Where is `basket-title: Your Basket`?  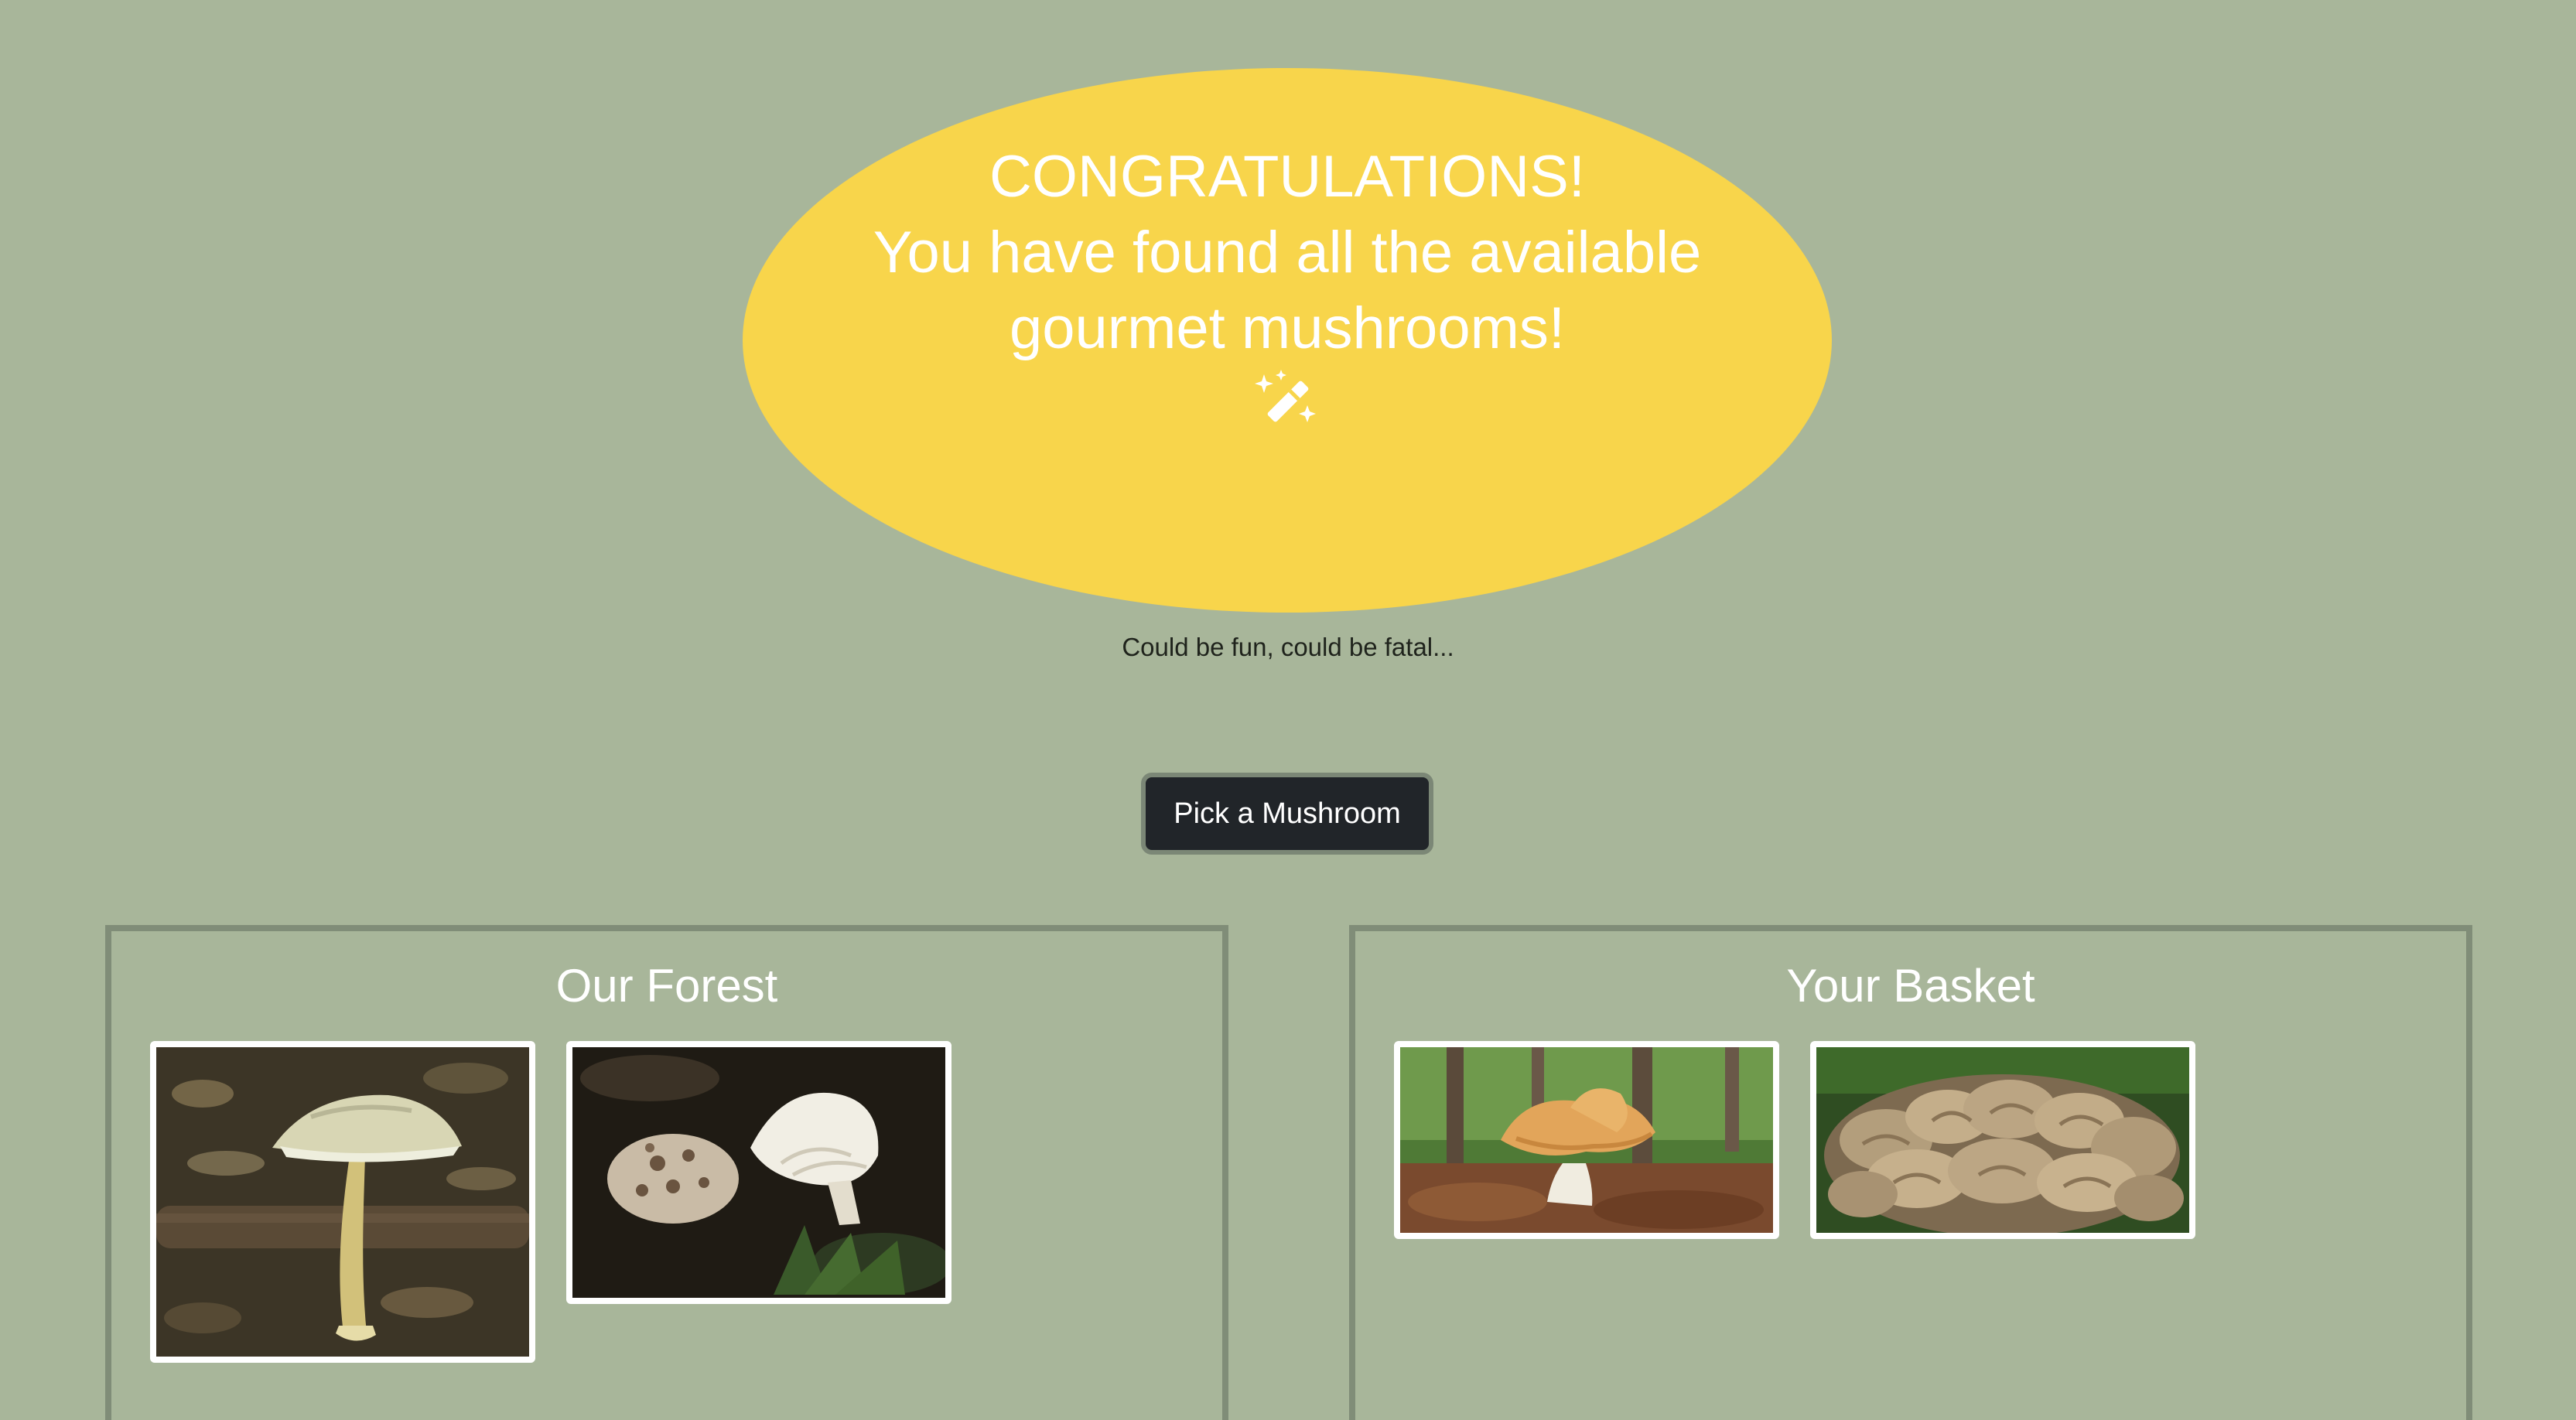 basket-title: Your Basket is located at coordinates (1910, 986).